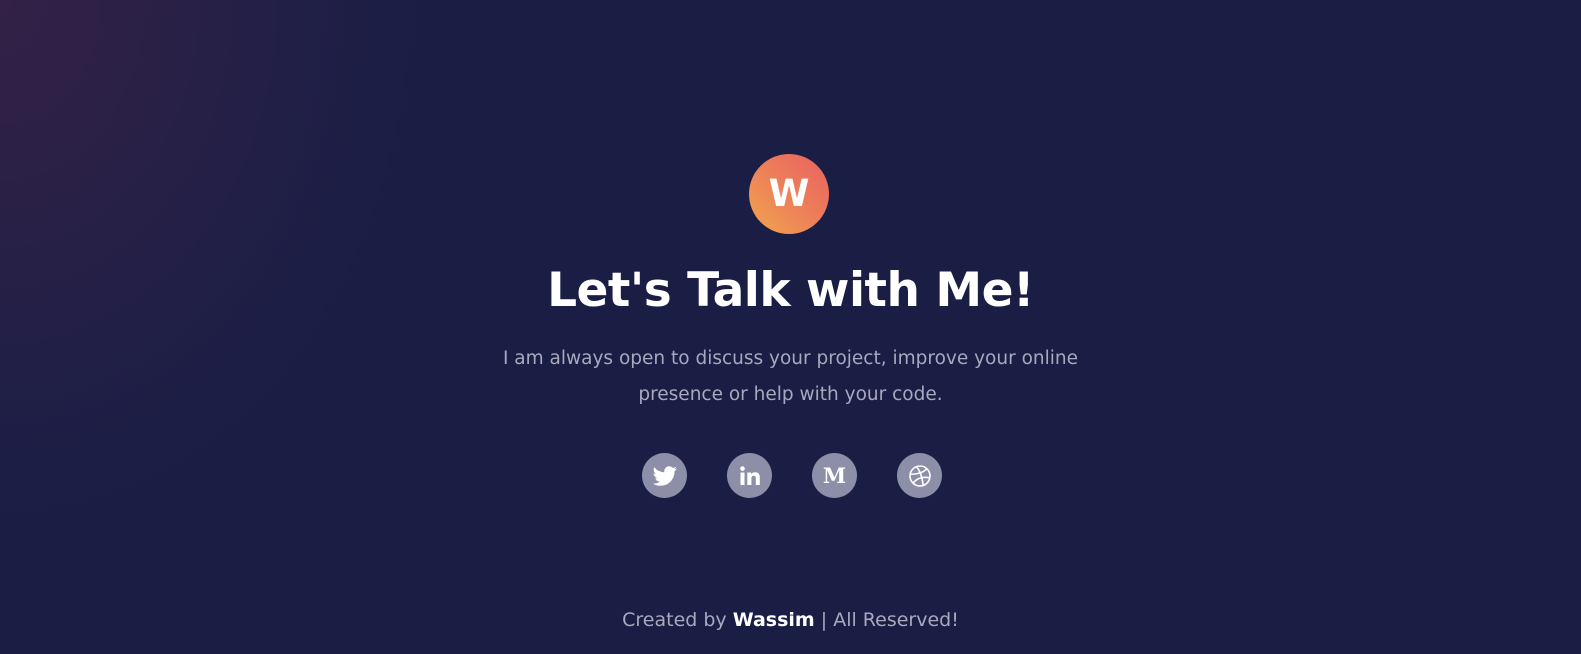 This screenshot has width=1581, height=654. I want to click on linkedin-icon, so click(749, 475).